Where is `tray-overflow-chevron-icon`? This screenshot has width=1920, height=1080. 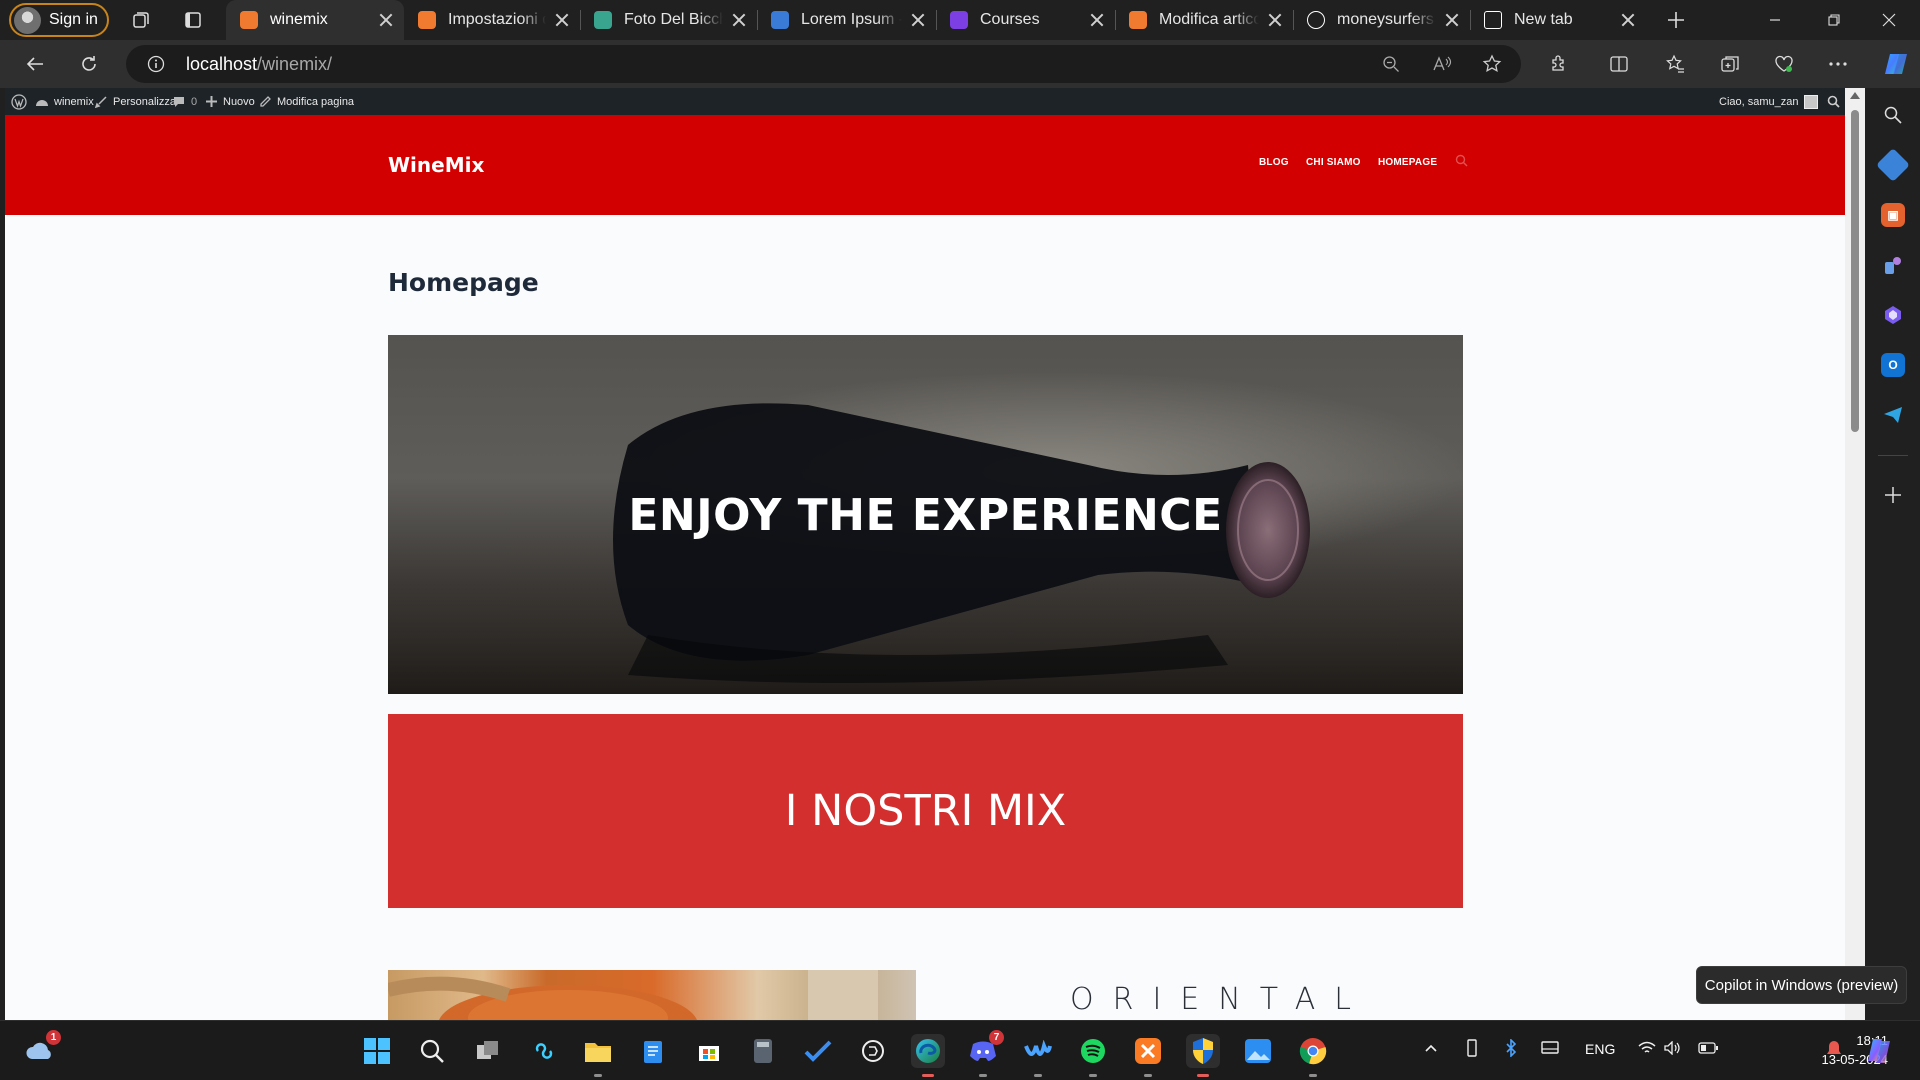
tray-overflow-chevron-icon is located at coordinates (1431, 1049).